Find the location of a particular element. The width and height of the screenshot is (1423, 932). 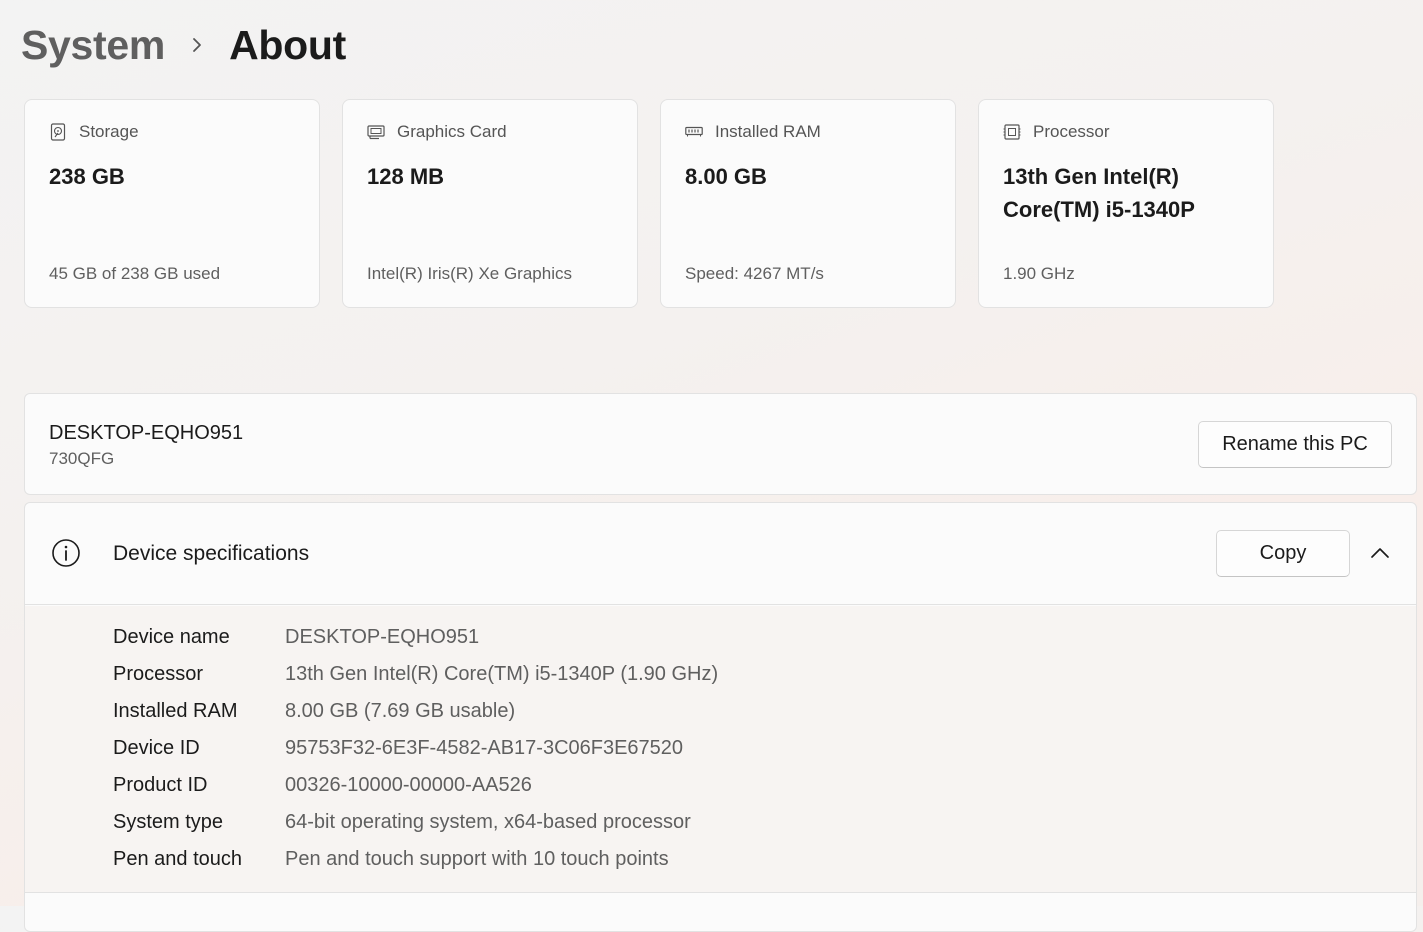

card-value: 13th Gen Intel(R) Core(TM) i5-1340P is located at coordinates (1099, 193).